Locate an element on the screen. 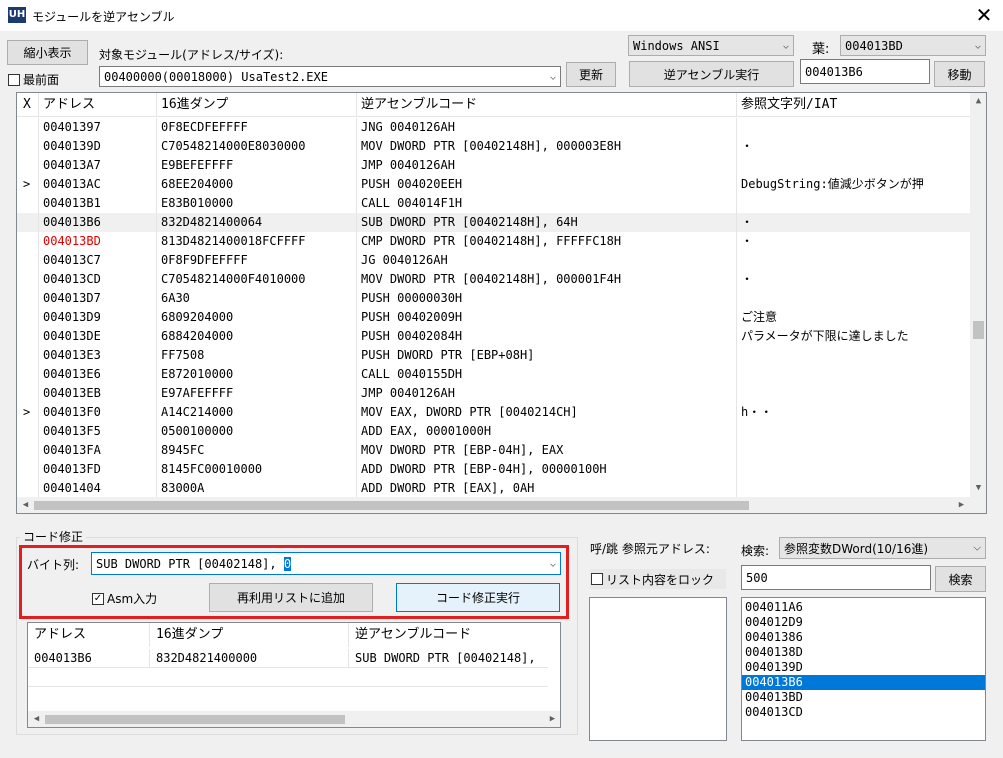  fix-list-horizontal-scrollbar: ◀ ▶ is located at coordinates (294, 719).